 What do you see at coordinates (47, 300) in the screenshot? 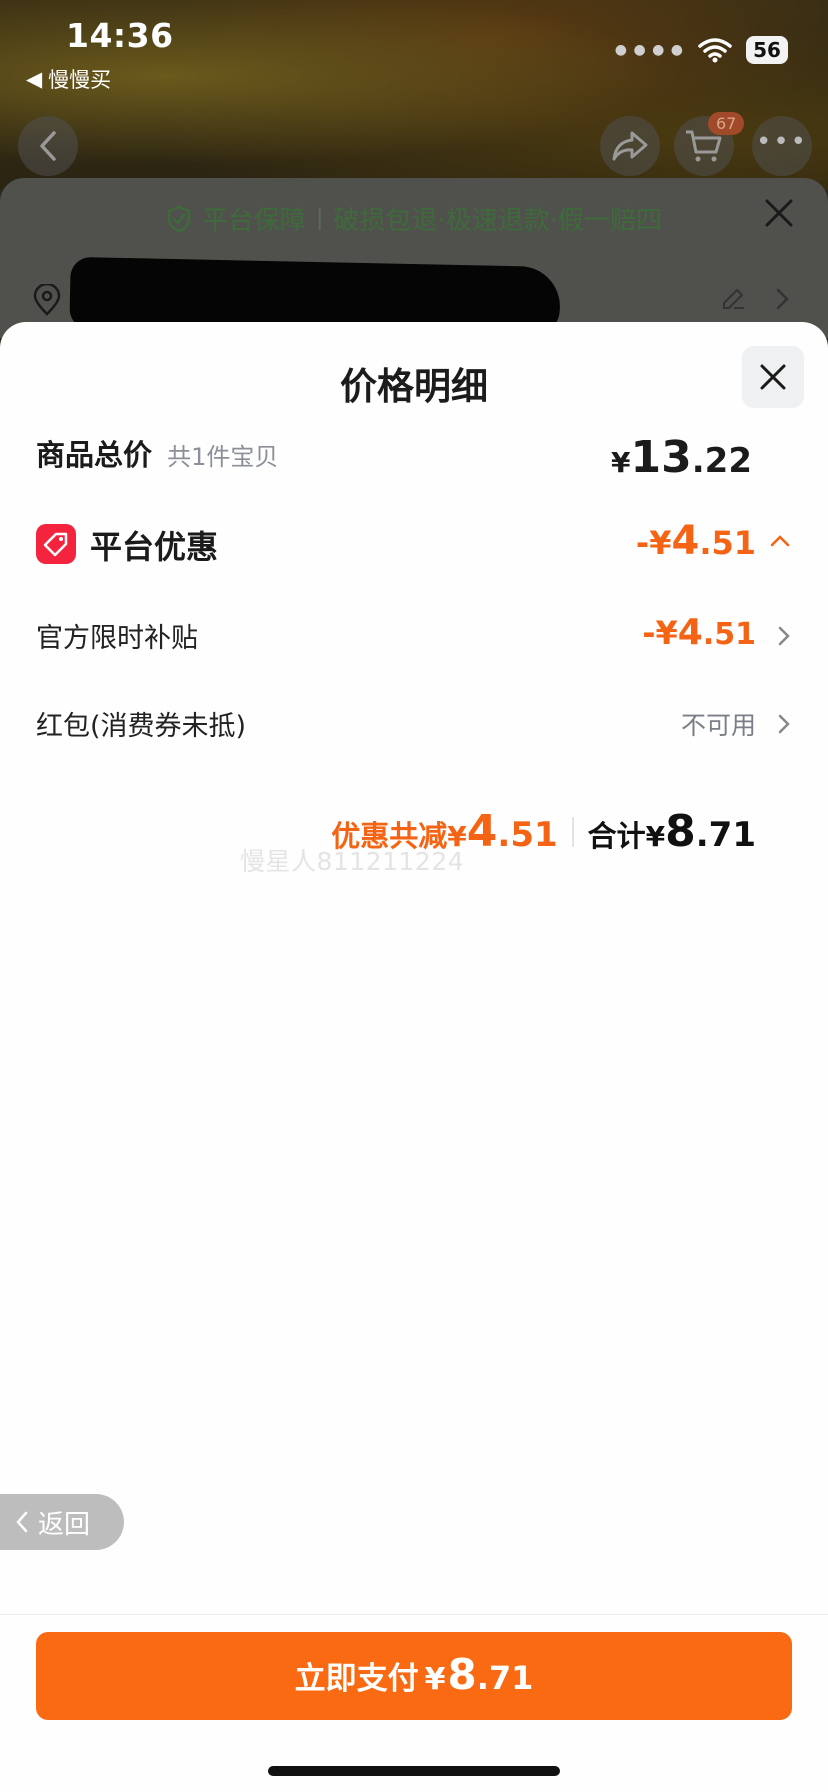
I see `location-pin-icon` at bounding box center [47, 300].